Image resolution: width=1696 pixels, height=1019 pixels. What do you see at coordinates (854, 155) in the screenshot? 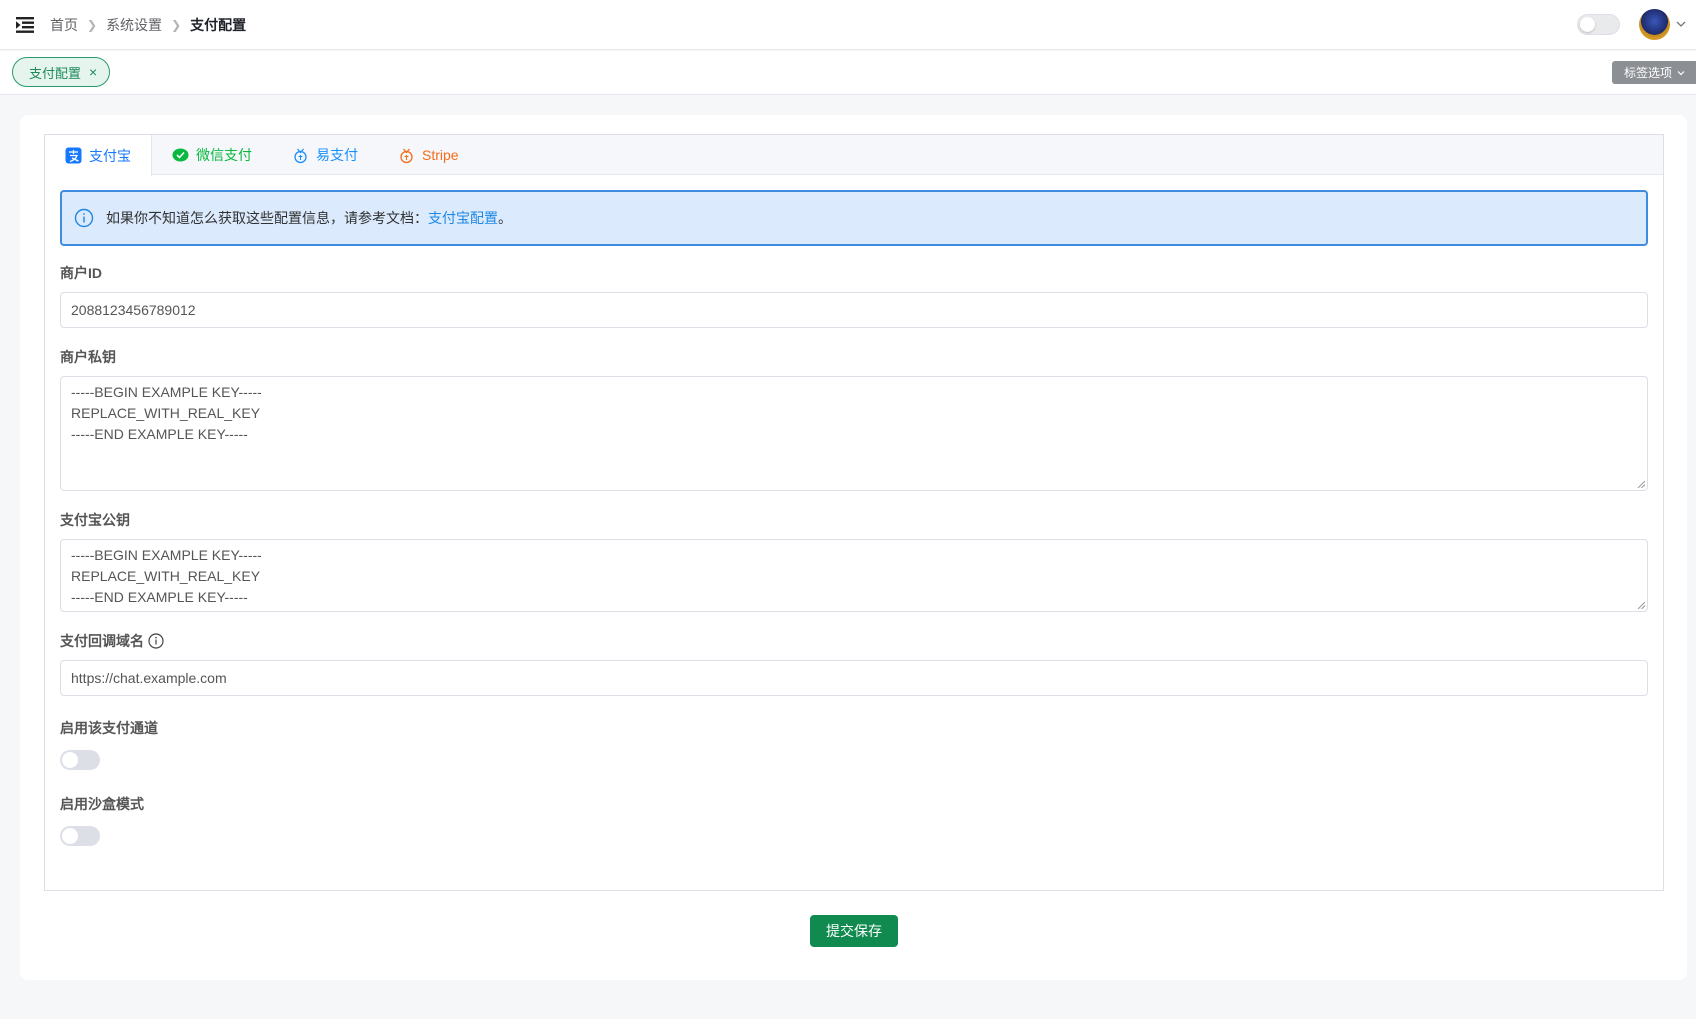
I see `tabs-header: 支付宝 微信支付 易支付 Stripe` at bounding box center [854, 155].